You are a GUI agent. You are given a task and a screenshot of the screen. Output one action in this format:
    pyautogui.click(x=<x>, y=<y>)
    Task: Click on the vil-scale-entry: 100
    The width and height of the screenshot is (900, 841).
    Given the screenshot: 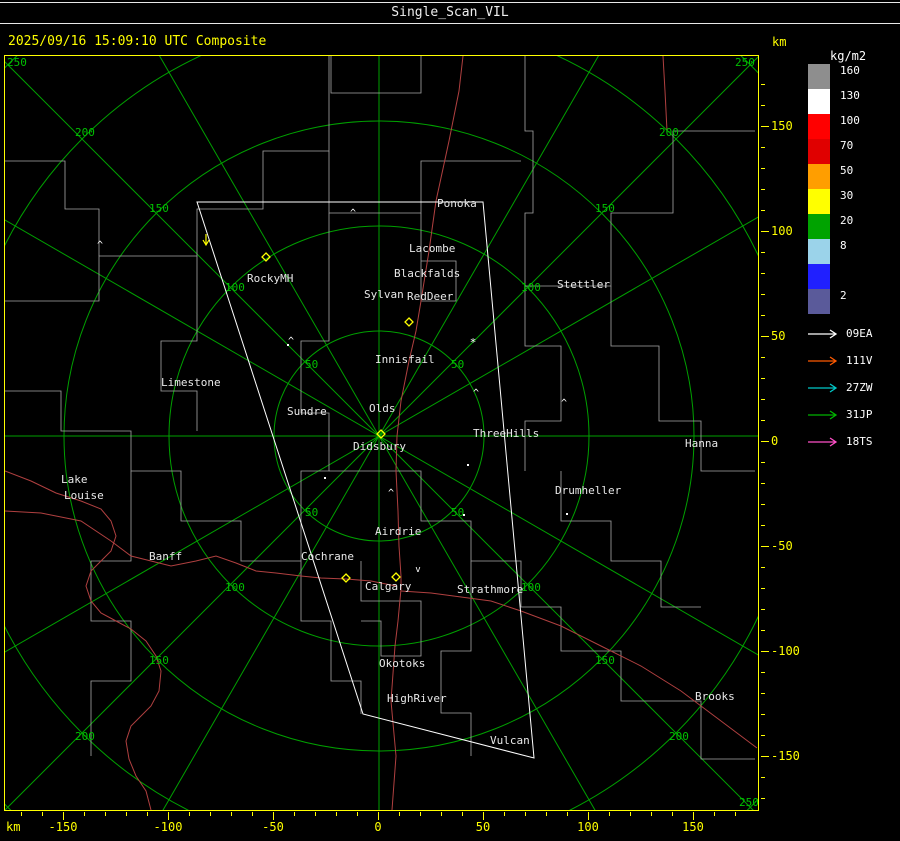 What is the action you would take?
    pyautogui.click(x=843, y=126)
    